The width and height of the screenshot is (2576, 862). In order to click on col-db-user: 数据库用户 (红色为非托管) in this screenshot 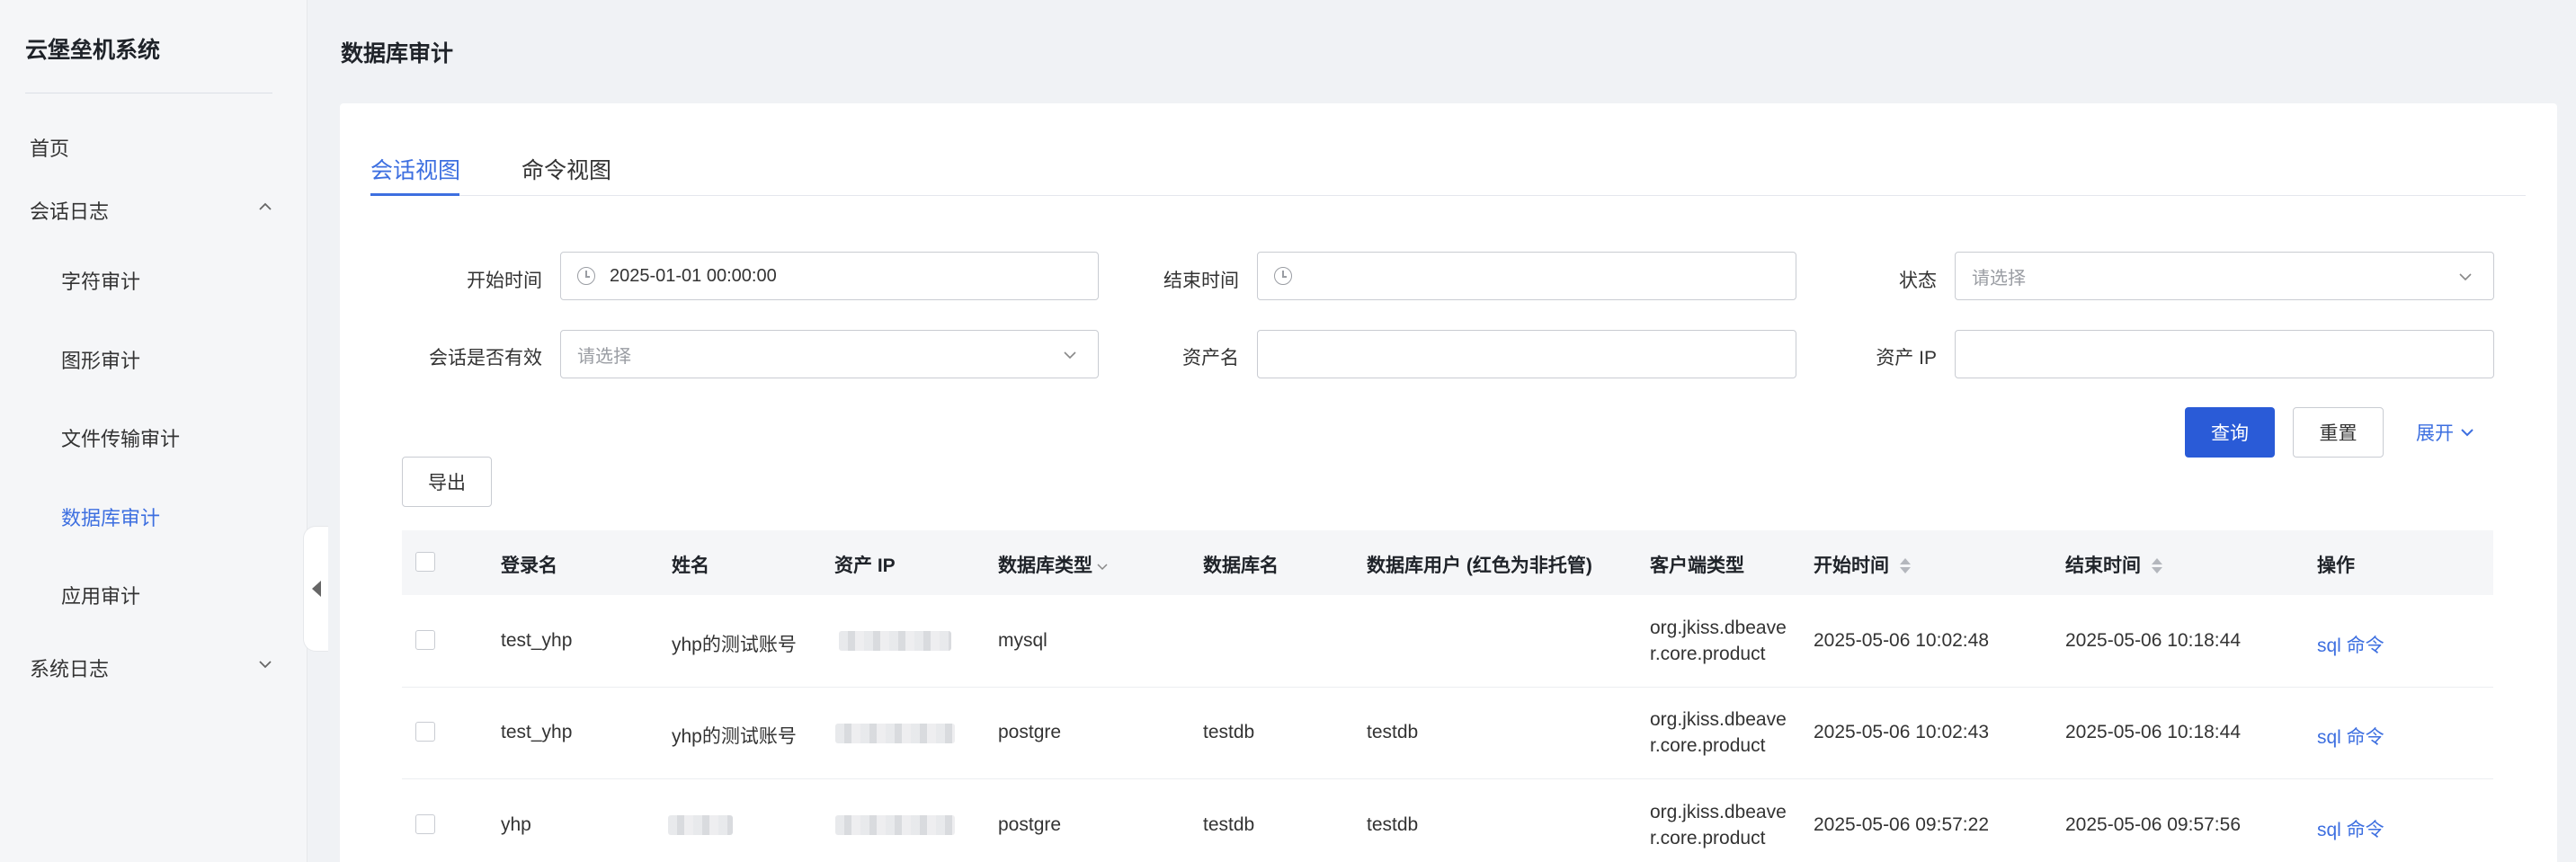, I will do `click(1480, 566)`.